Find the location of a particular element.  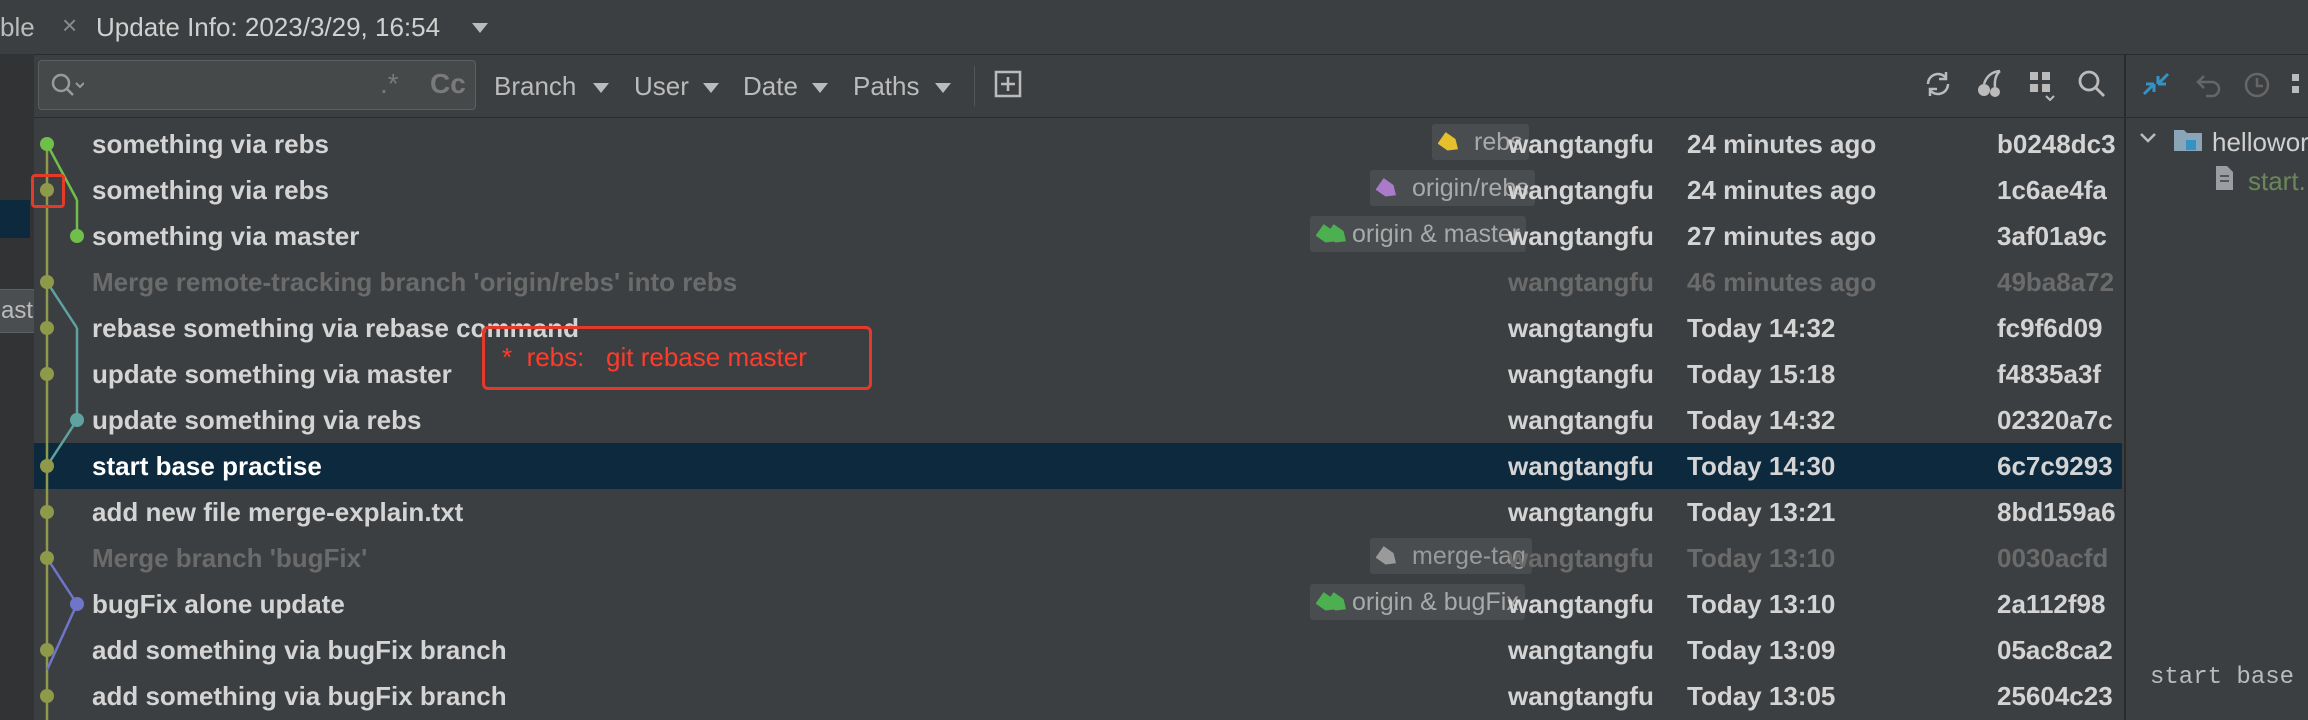

commit-hash: f4835a3f is located at coordinates (2049, 374).